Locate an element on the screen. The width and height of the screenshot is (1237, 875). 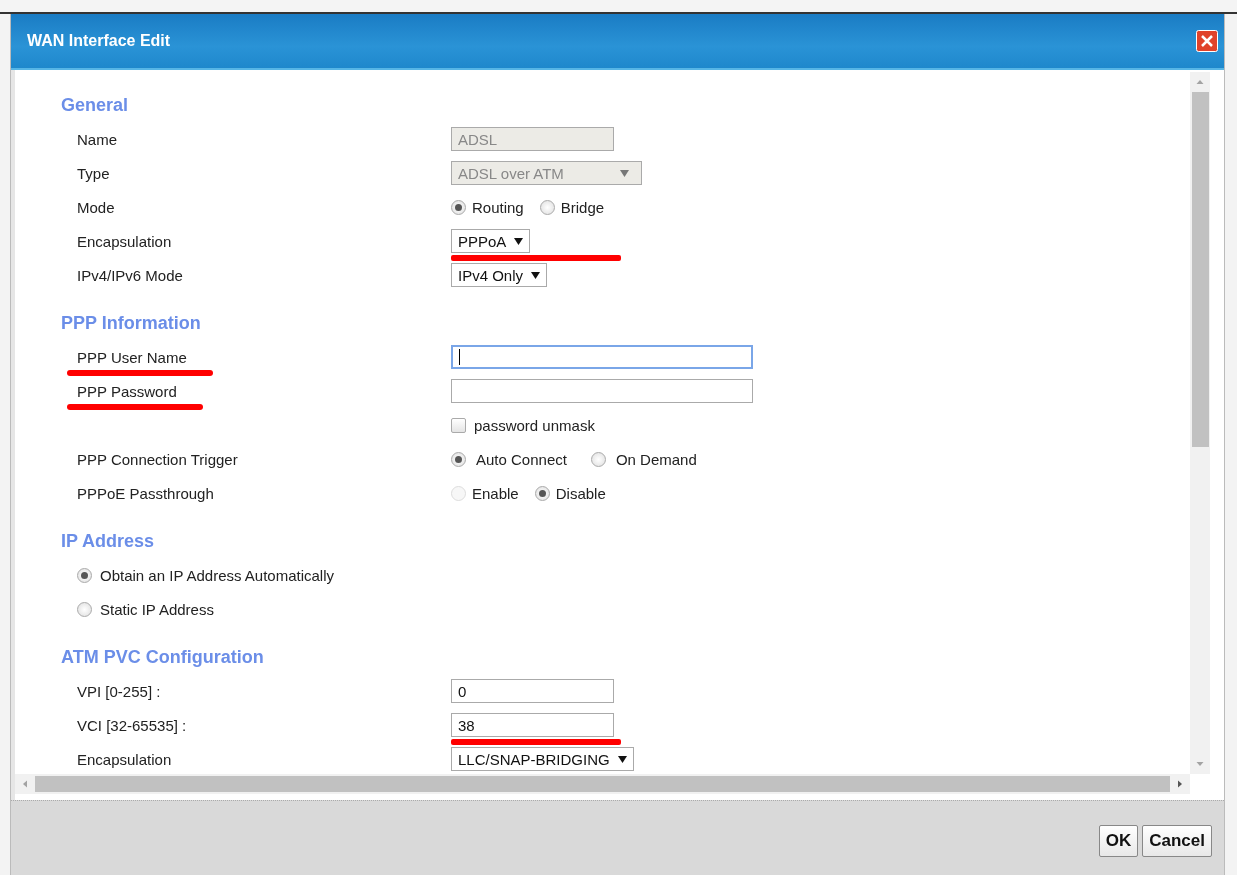
vertical-scrollbar is located at coordinates (1200, 423).